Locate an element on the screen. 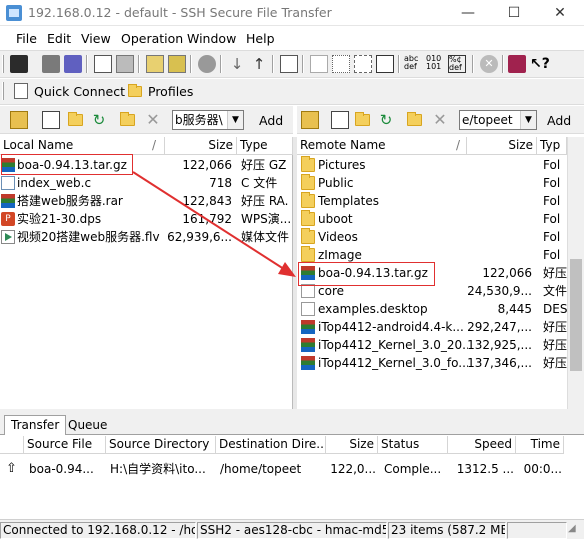 Image resolution: width=584 pixels, height=539 pixels. transfer-col-status: Status is located at coordinates (413, 445).